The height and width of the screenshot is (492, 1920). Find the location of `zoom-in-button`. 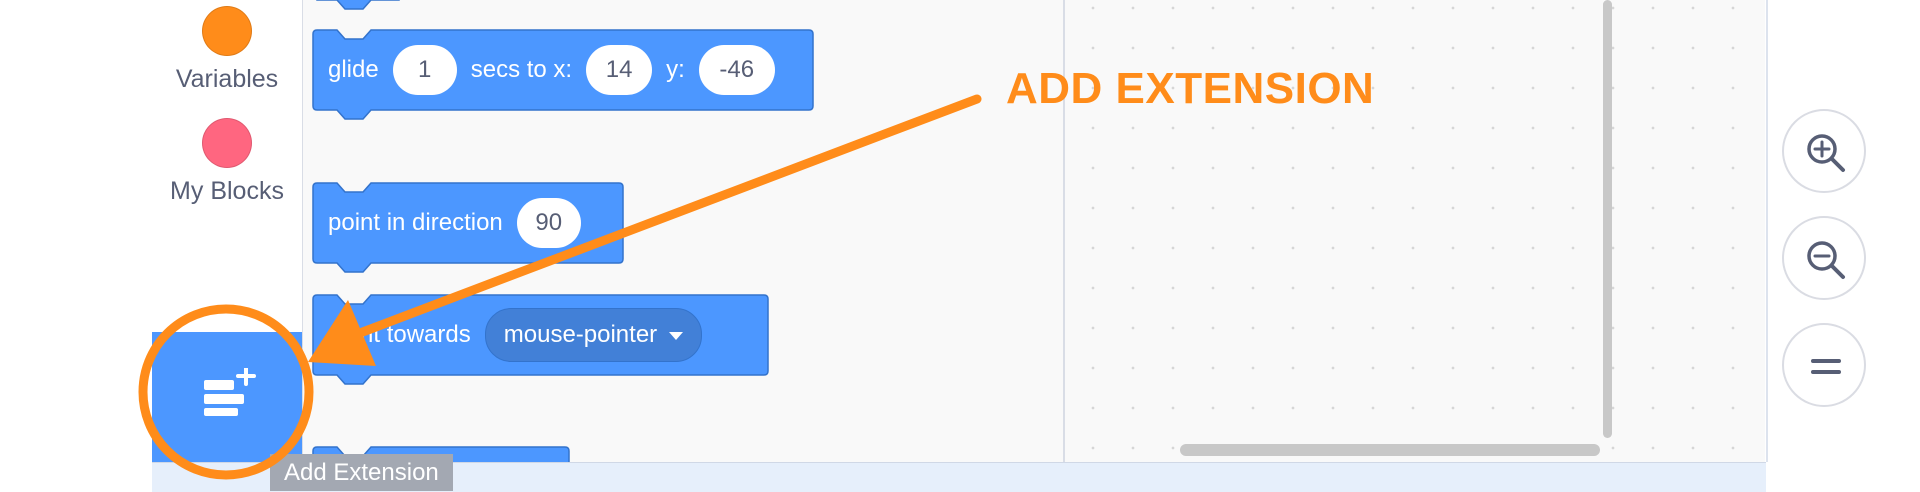

zoom-in-button is located at coordinates (1824, 151).